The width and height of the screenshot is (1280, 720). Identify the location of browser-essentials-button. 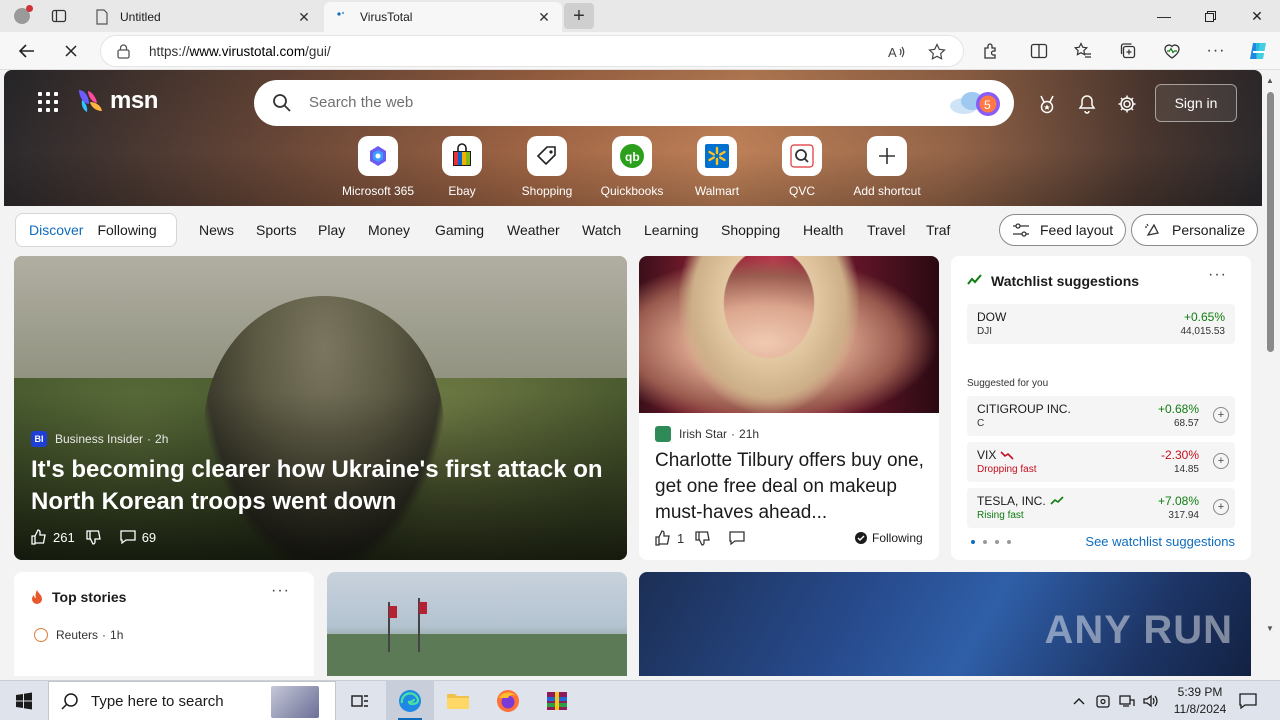
(1172, 51).